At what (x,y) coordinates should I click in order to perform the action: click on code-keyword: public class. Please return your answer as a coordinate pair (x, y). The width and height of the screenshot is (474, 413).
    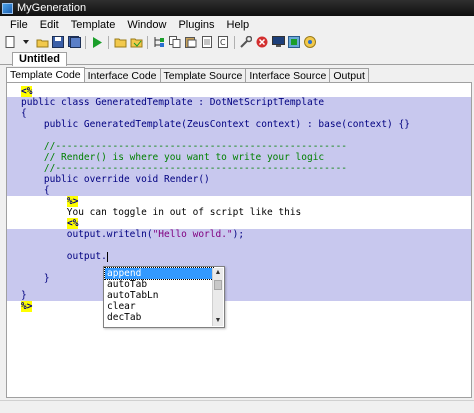
    Looking at the image, I should click on (58, 102).